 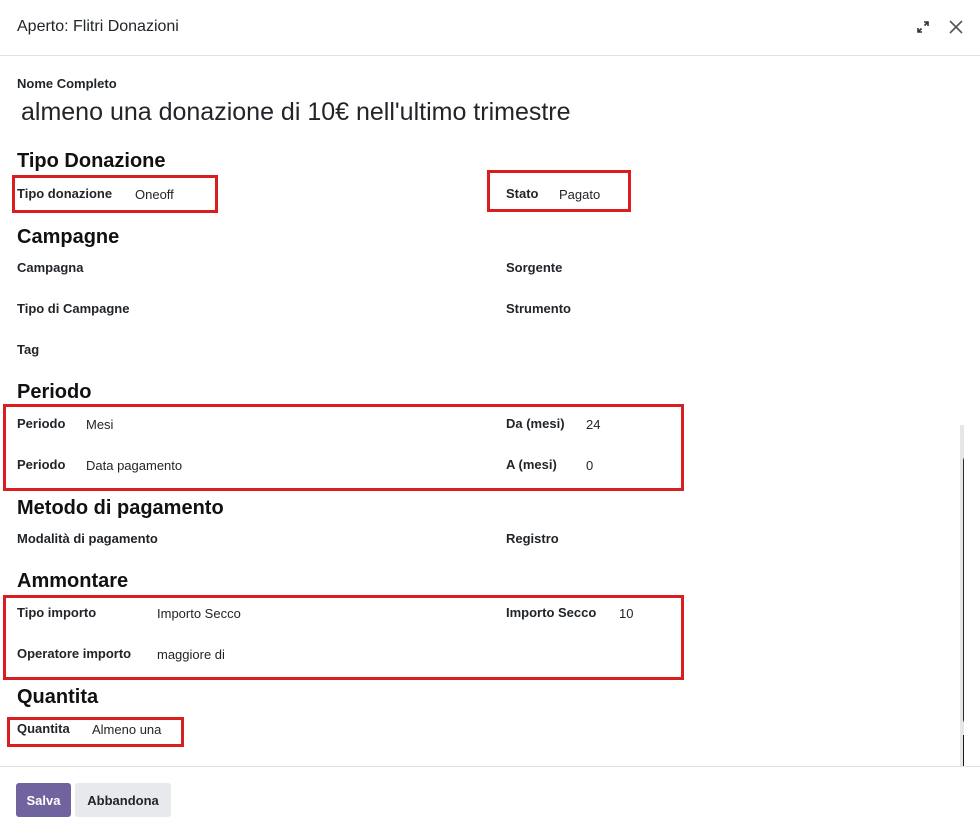 What do you see at coordinates (91, 161) in the screenshot?
I see `section-tipo-donazione: Tipo Donazione` at bounding box center [91, 161].